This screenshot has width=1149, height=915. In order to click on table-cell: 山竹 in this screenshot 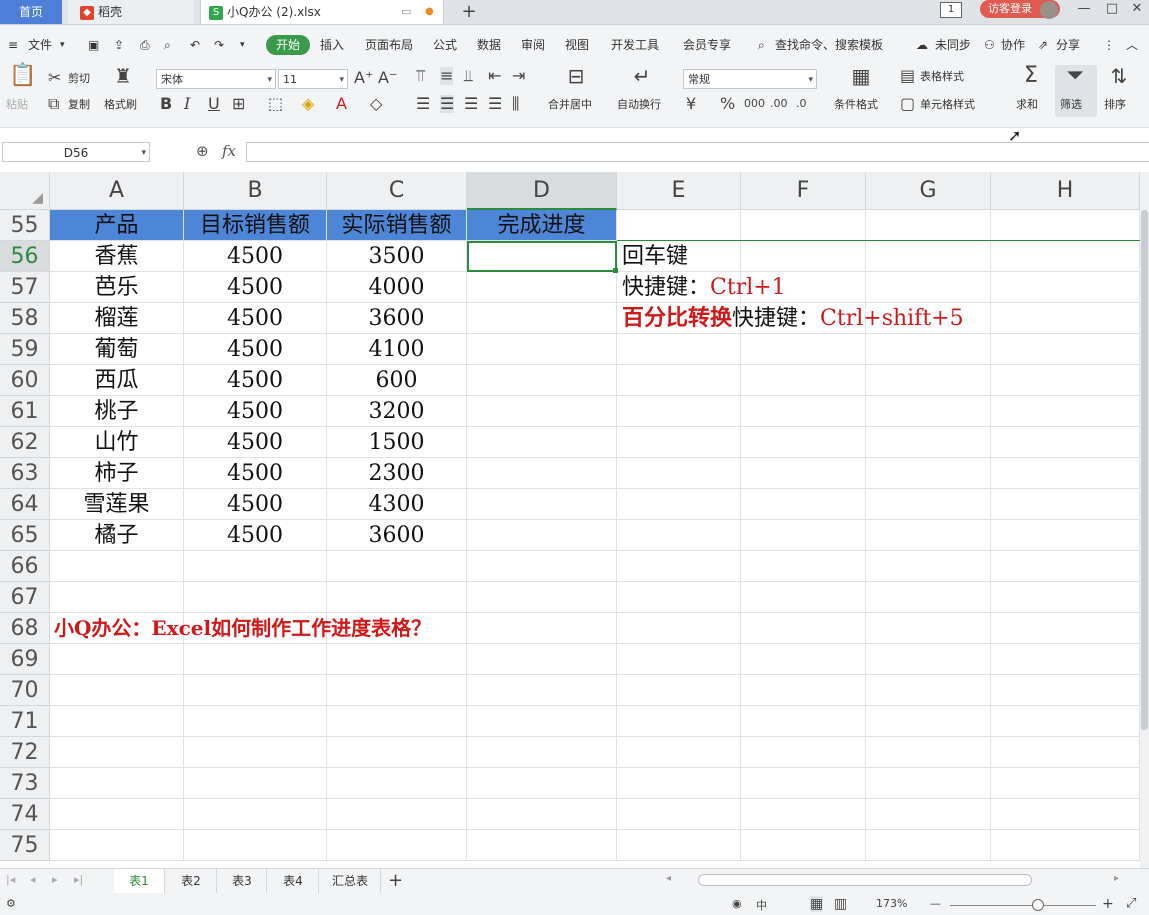, I will do `click(117, 442)`.